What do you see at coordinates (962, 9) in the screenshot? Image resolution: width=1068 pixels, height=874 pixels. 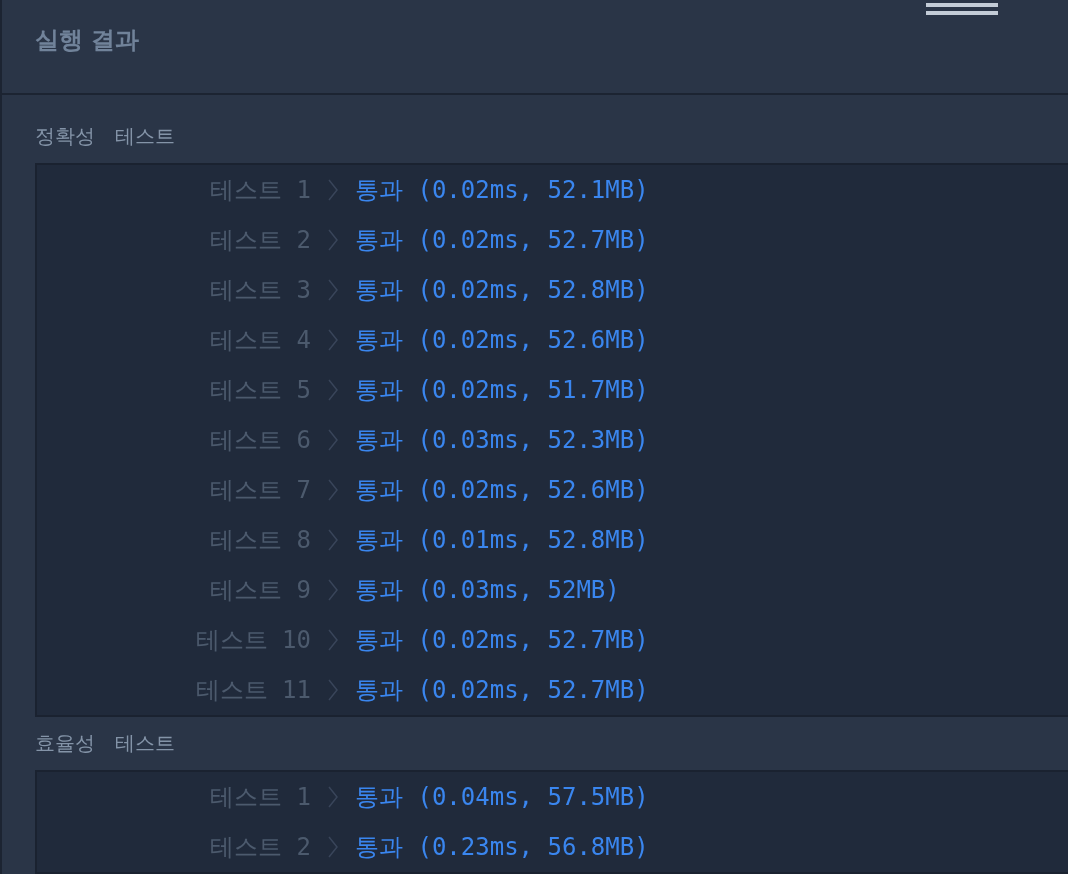 I see `handle-icon` at bounding box center [962, 9].